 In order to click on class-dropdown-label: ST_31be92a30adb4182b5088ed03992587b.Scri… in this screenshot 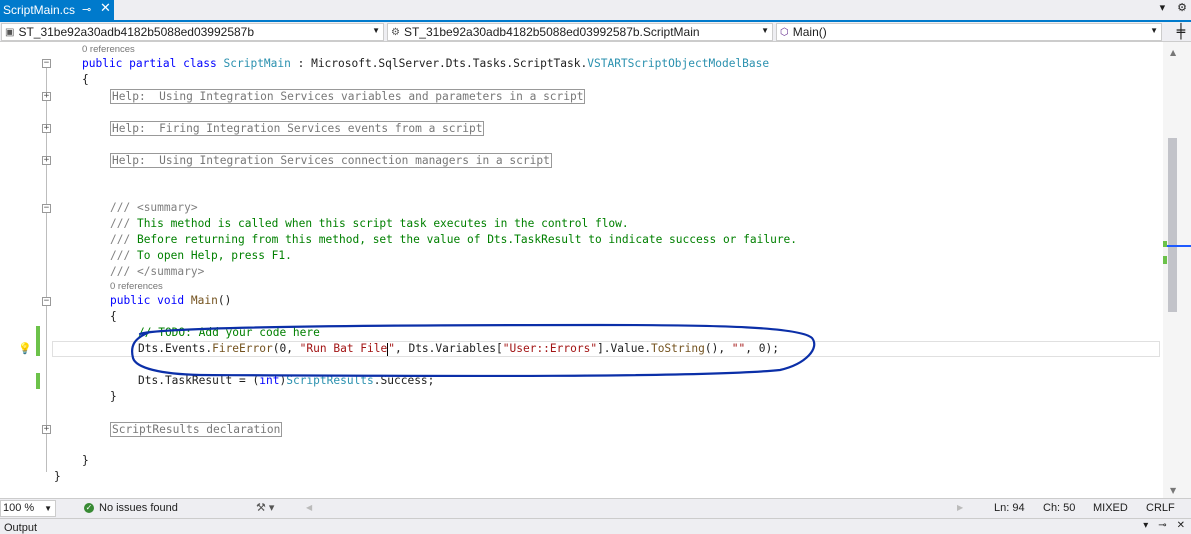, I will do `click(551, 32)`.